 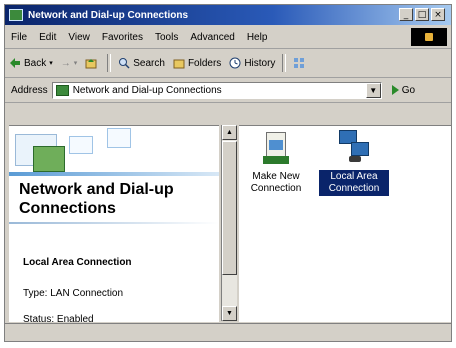 I want to click on menu-advanced: Advanced, so click(x=212, y=37).